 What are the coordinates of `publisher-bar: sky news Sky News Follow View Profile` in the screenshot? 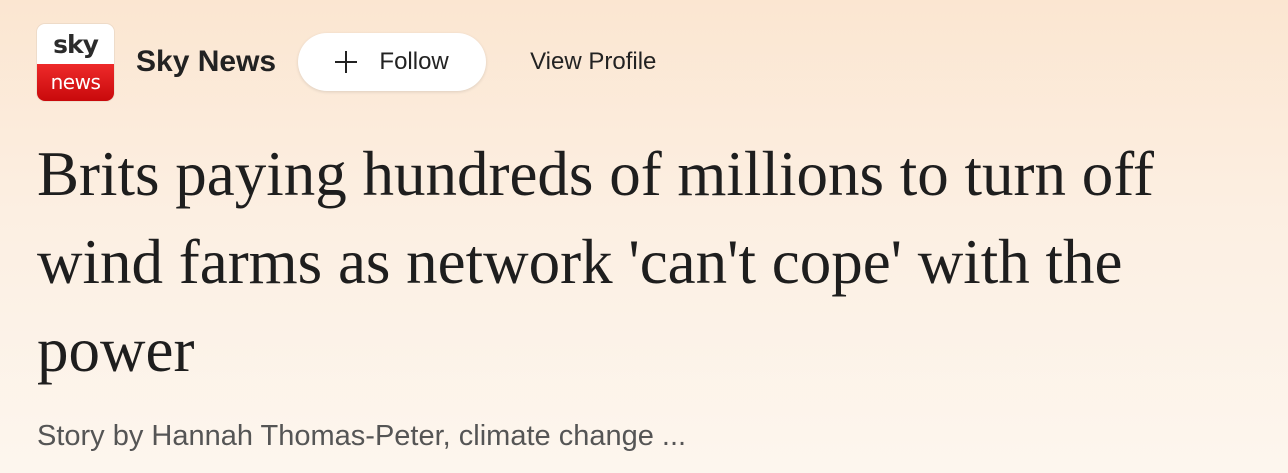 It's located at (346, 62).